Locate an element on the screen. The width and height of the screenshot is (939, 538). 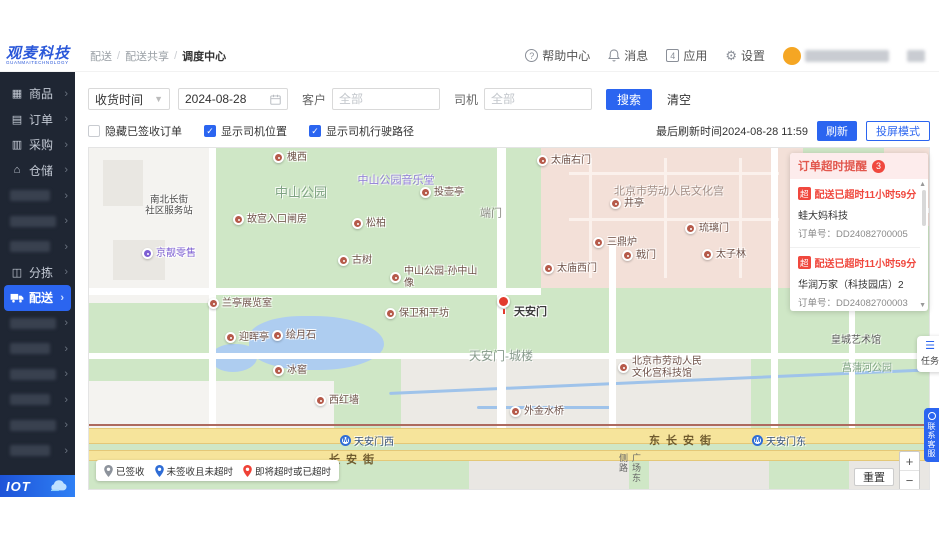
poi-label: 井亭 is located at coordinates (634, 203).